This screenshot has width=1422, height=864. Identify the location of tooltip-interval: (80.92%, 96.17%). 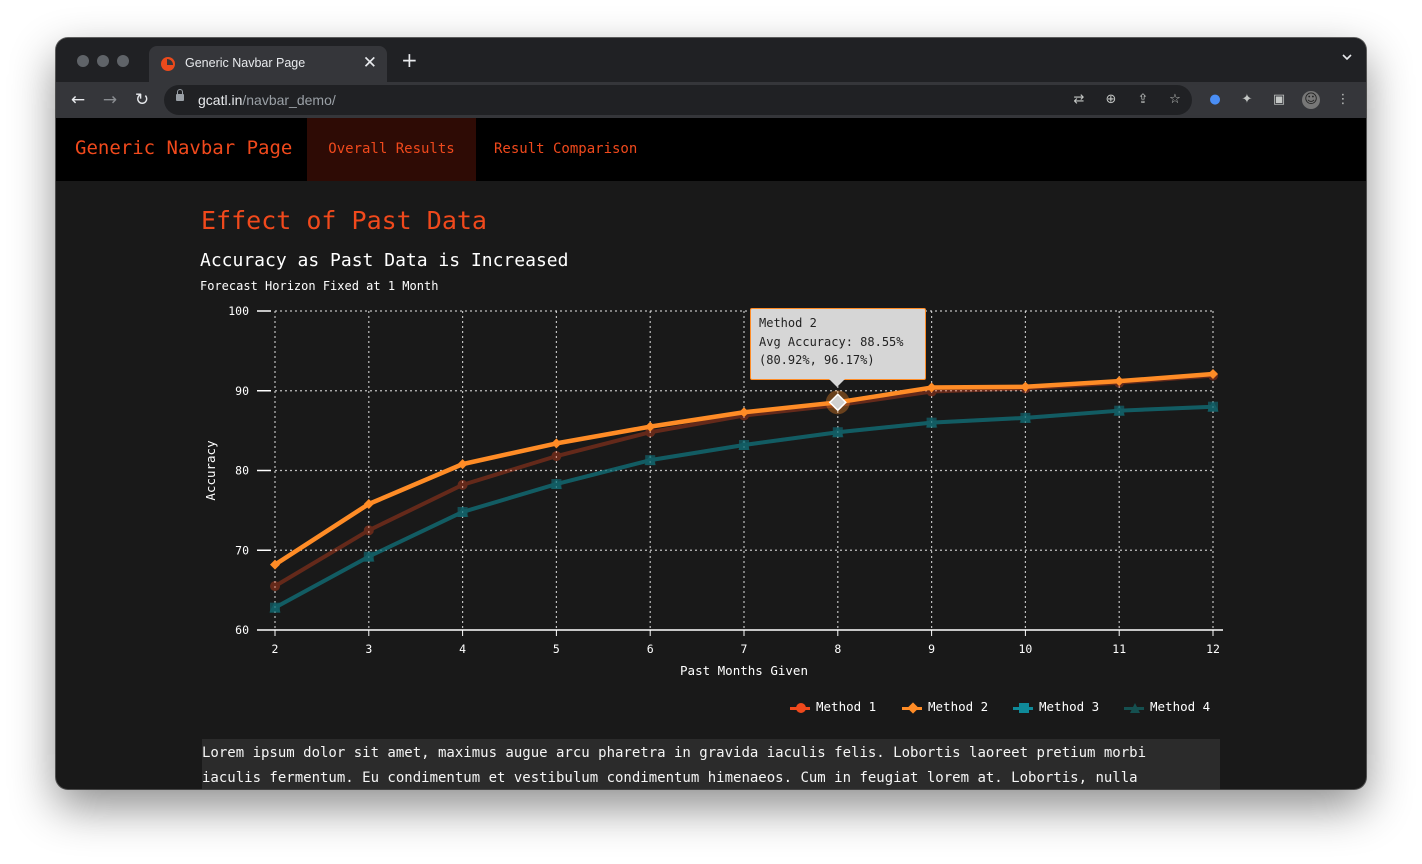
(817, 360).